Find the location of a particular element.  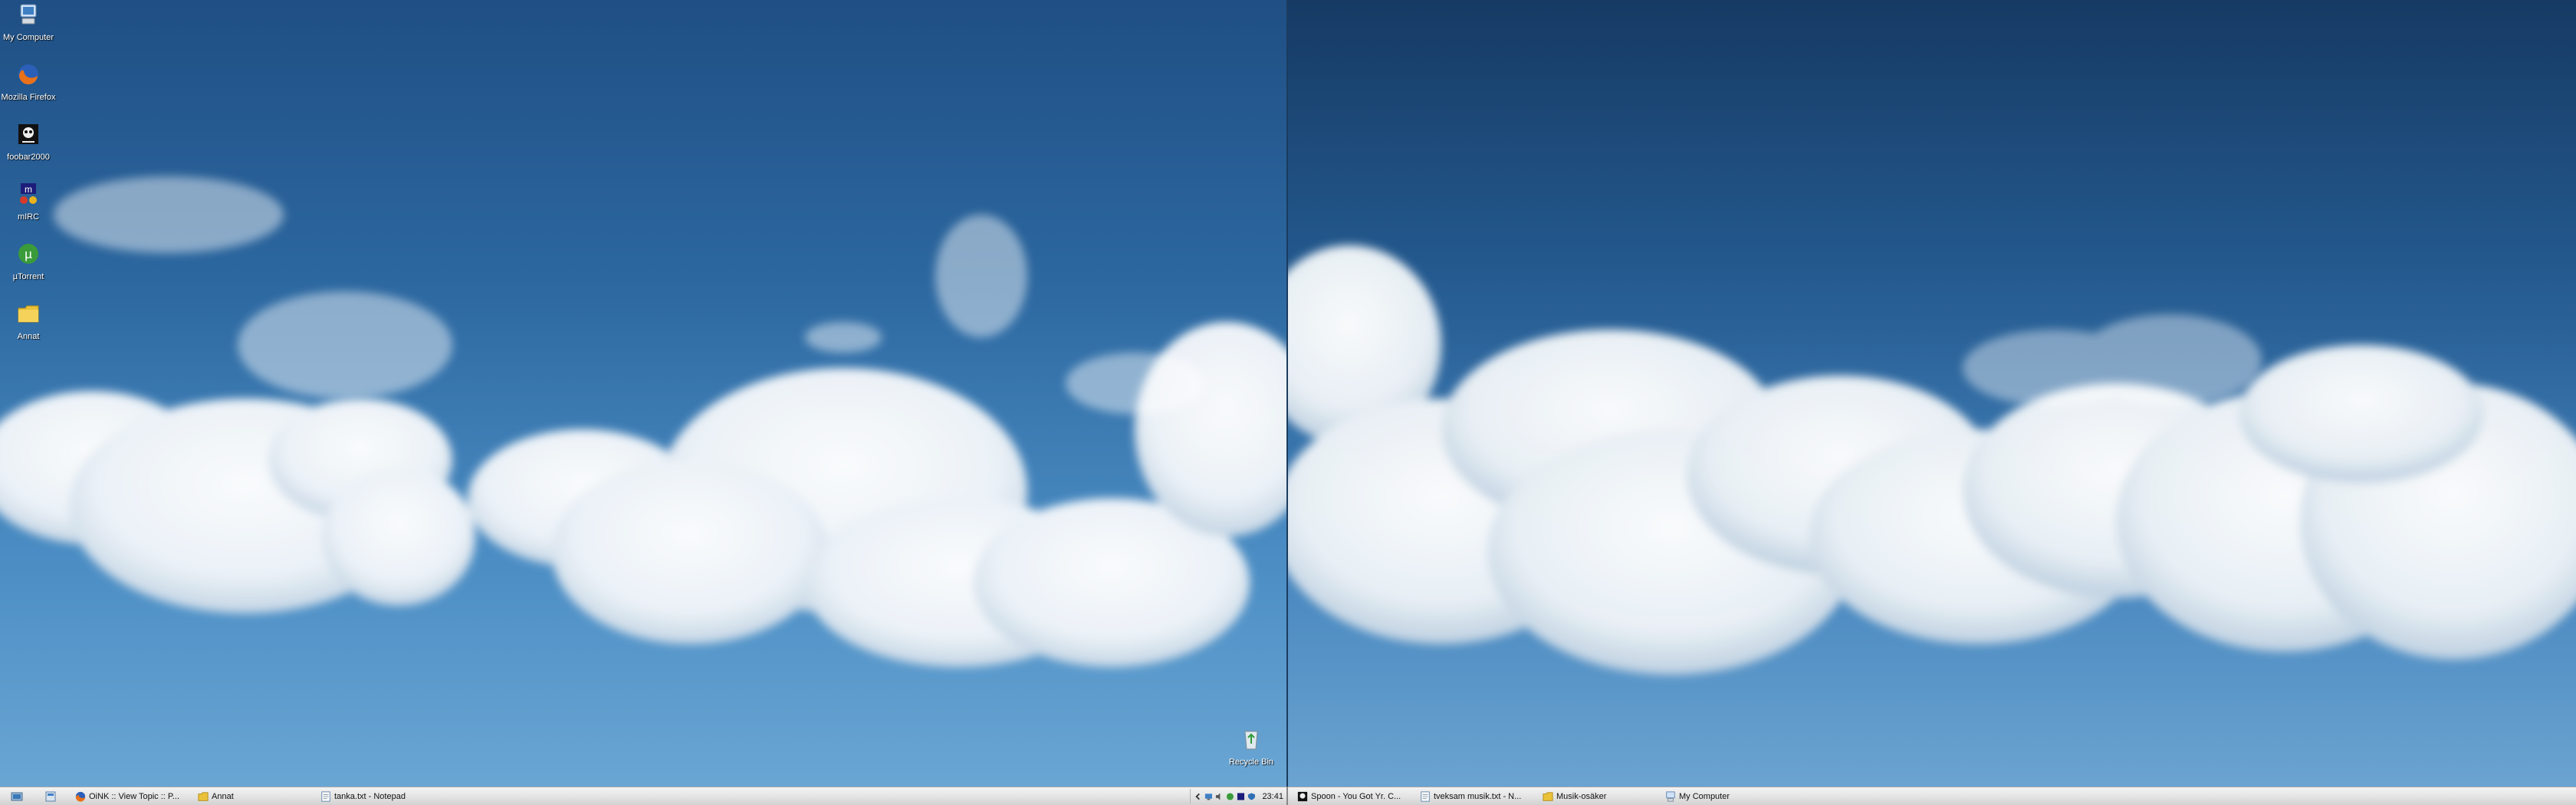

taskbar-clock: 23:41 is located at coordinates (1273, 797).